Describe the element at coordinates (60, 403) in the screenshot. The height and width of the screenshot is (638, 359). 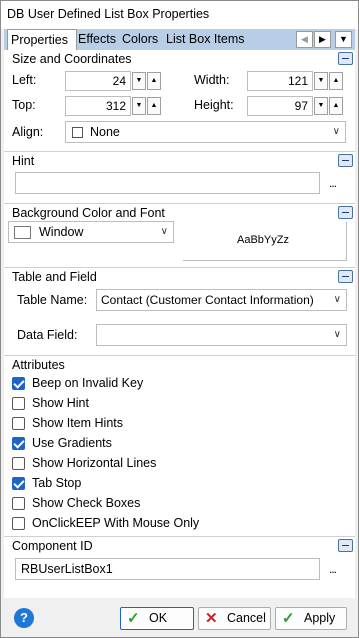
I see `show-hint-label: Show Hint` at that location.